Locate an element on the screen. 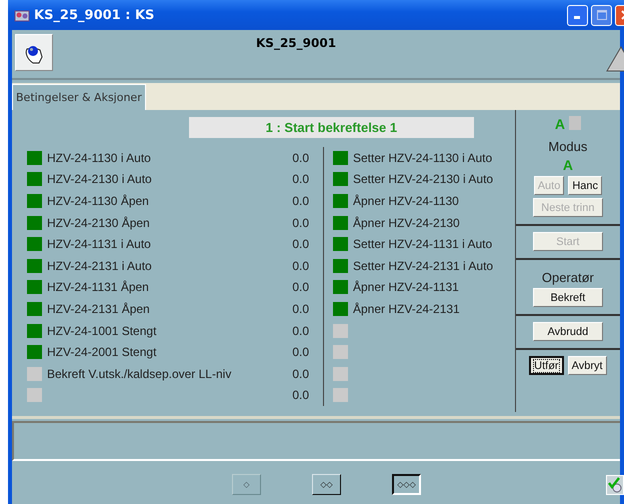  action-button: Bekreft is located at coordinates (567, 297).